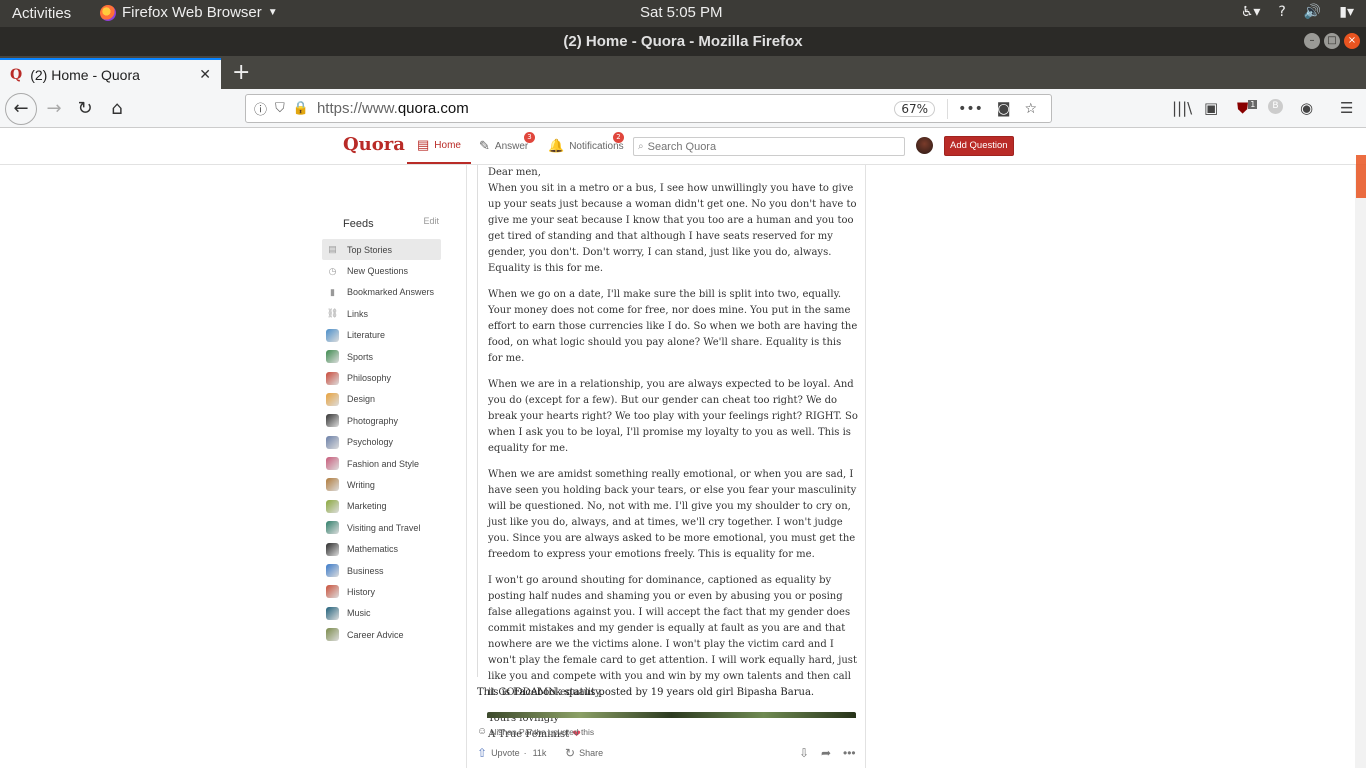 This screenshot has width=1366, height=768. I want to click on ublock-icon: ⛊ 1, so click(1247, 108).